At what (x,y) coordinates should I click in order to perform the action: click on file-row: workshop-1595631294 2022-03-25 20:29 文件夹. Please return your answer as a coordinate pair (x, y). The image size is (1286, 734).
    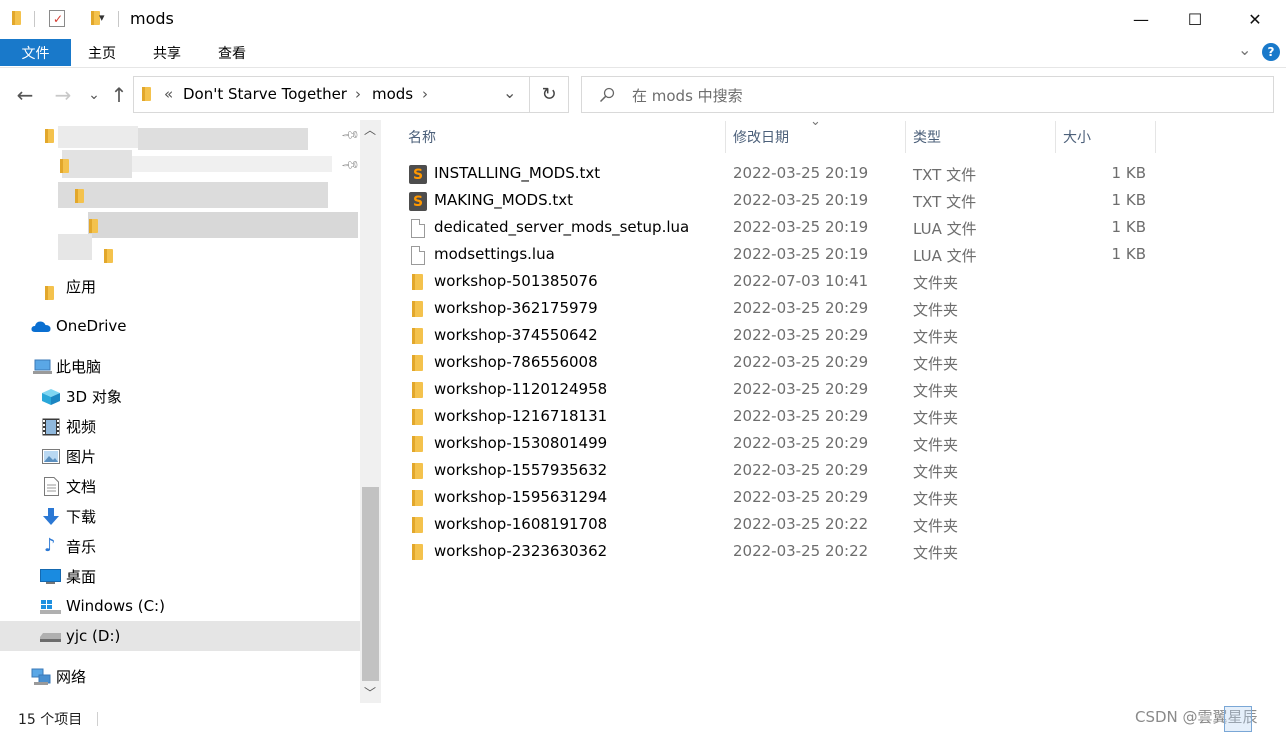
    Looking at the image, I should click on (785, 498).